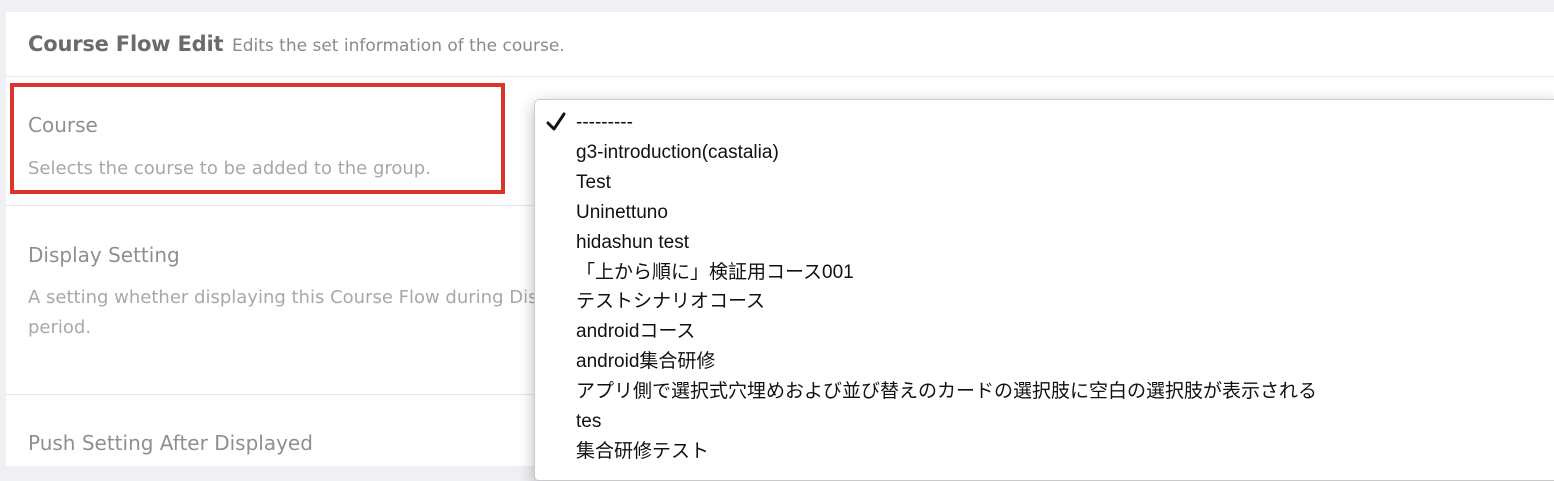  I want to click on dropdown-option: androidコース, so click(635, 332).